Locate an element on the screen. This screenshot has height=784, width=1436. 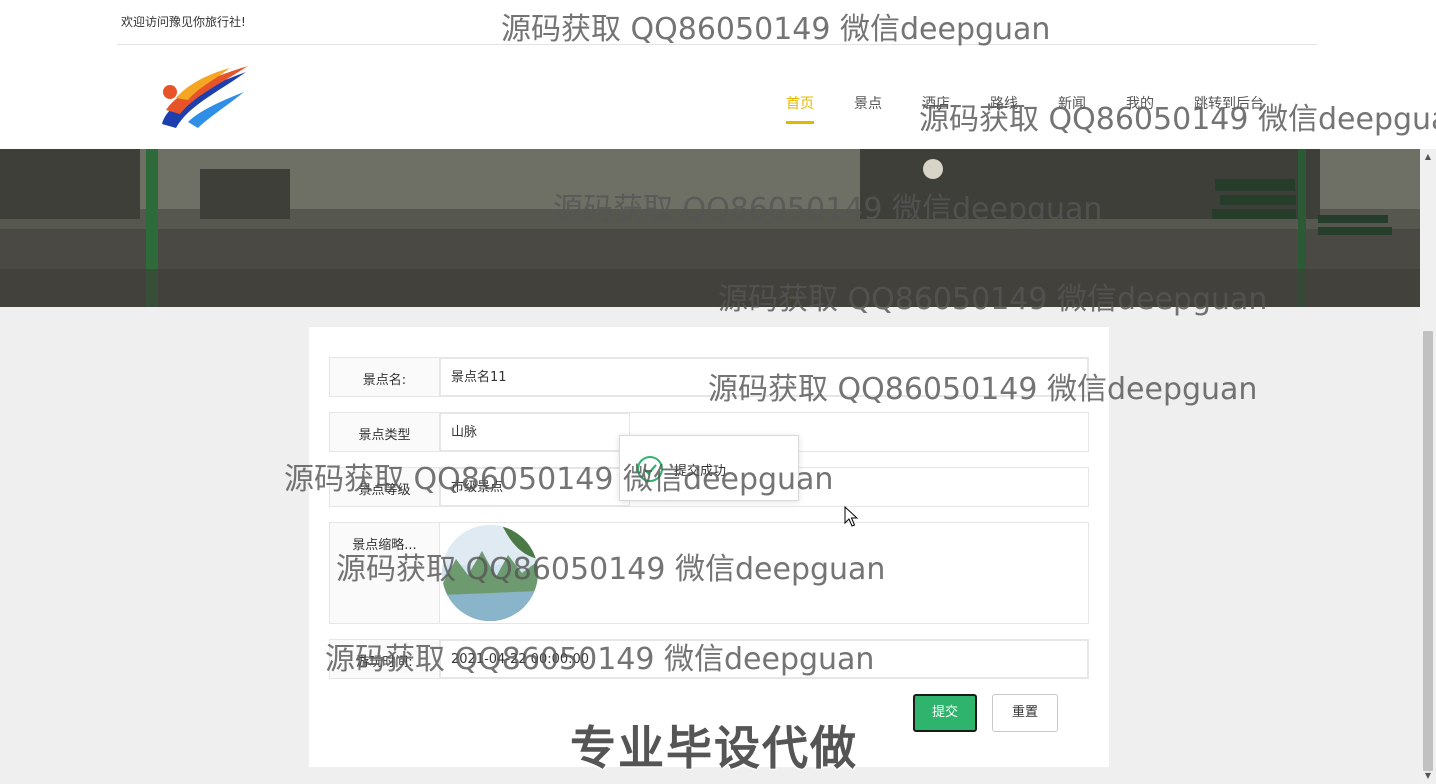
nav-news: 新闻 is located at coordinates (1072, 106).